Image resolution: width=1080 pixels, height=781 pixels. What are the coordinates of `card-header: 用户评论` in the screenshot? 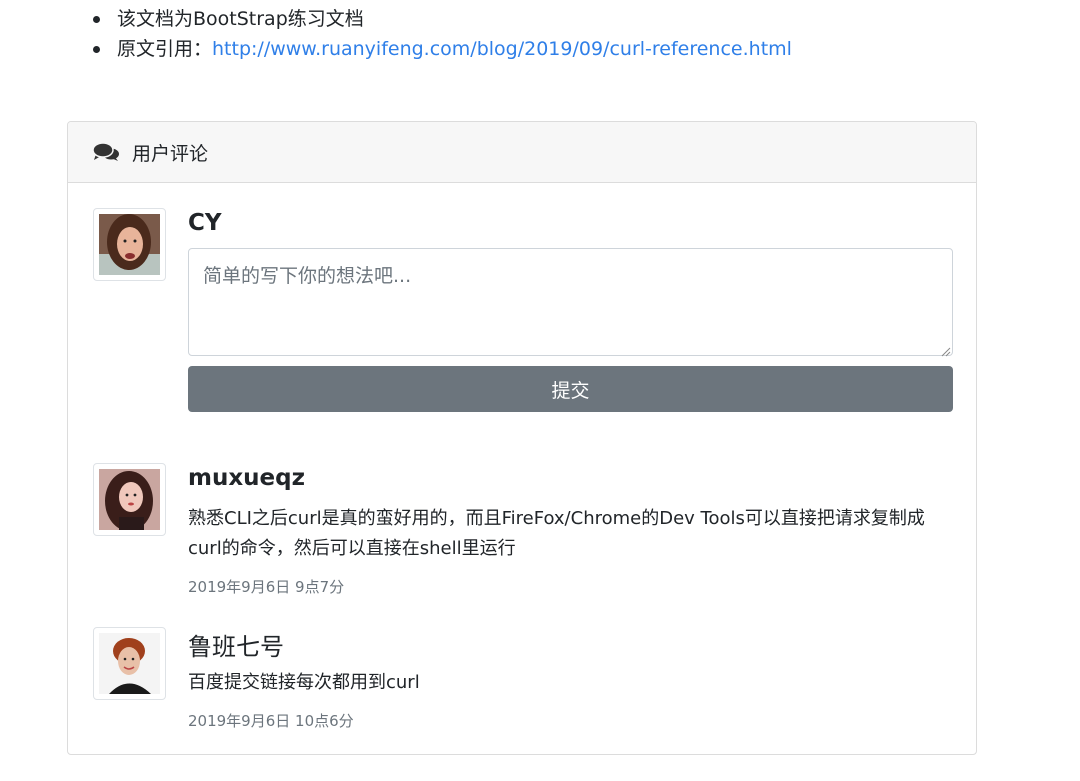 It's located at (522, 152).